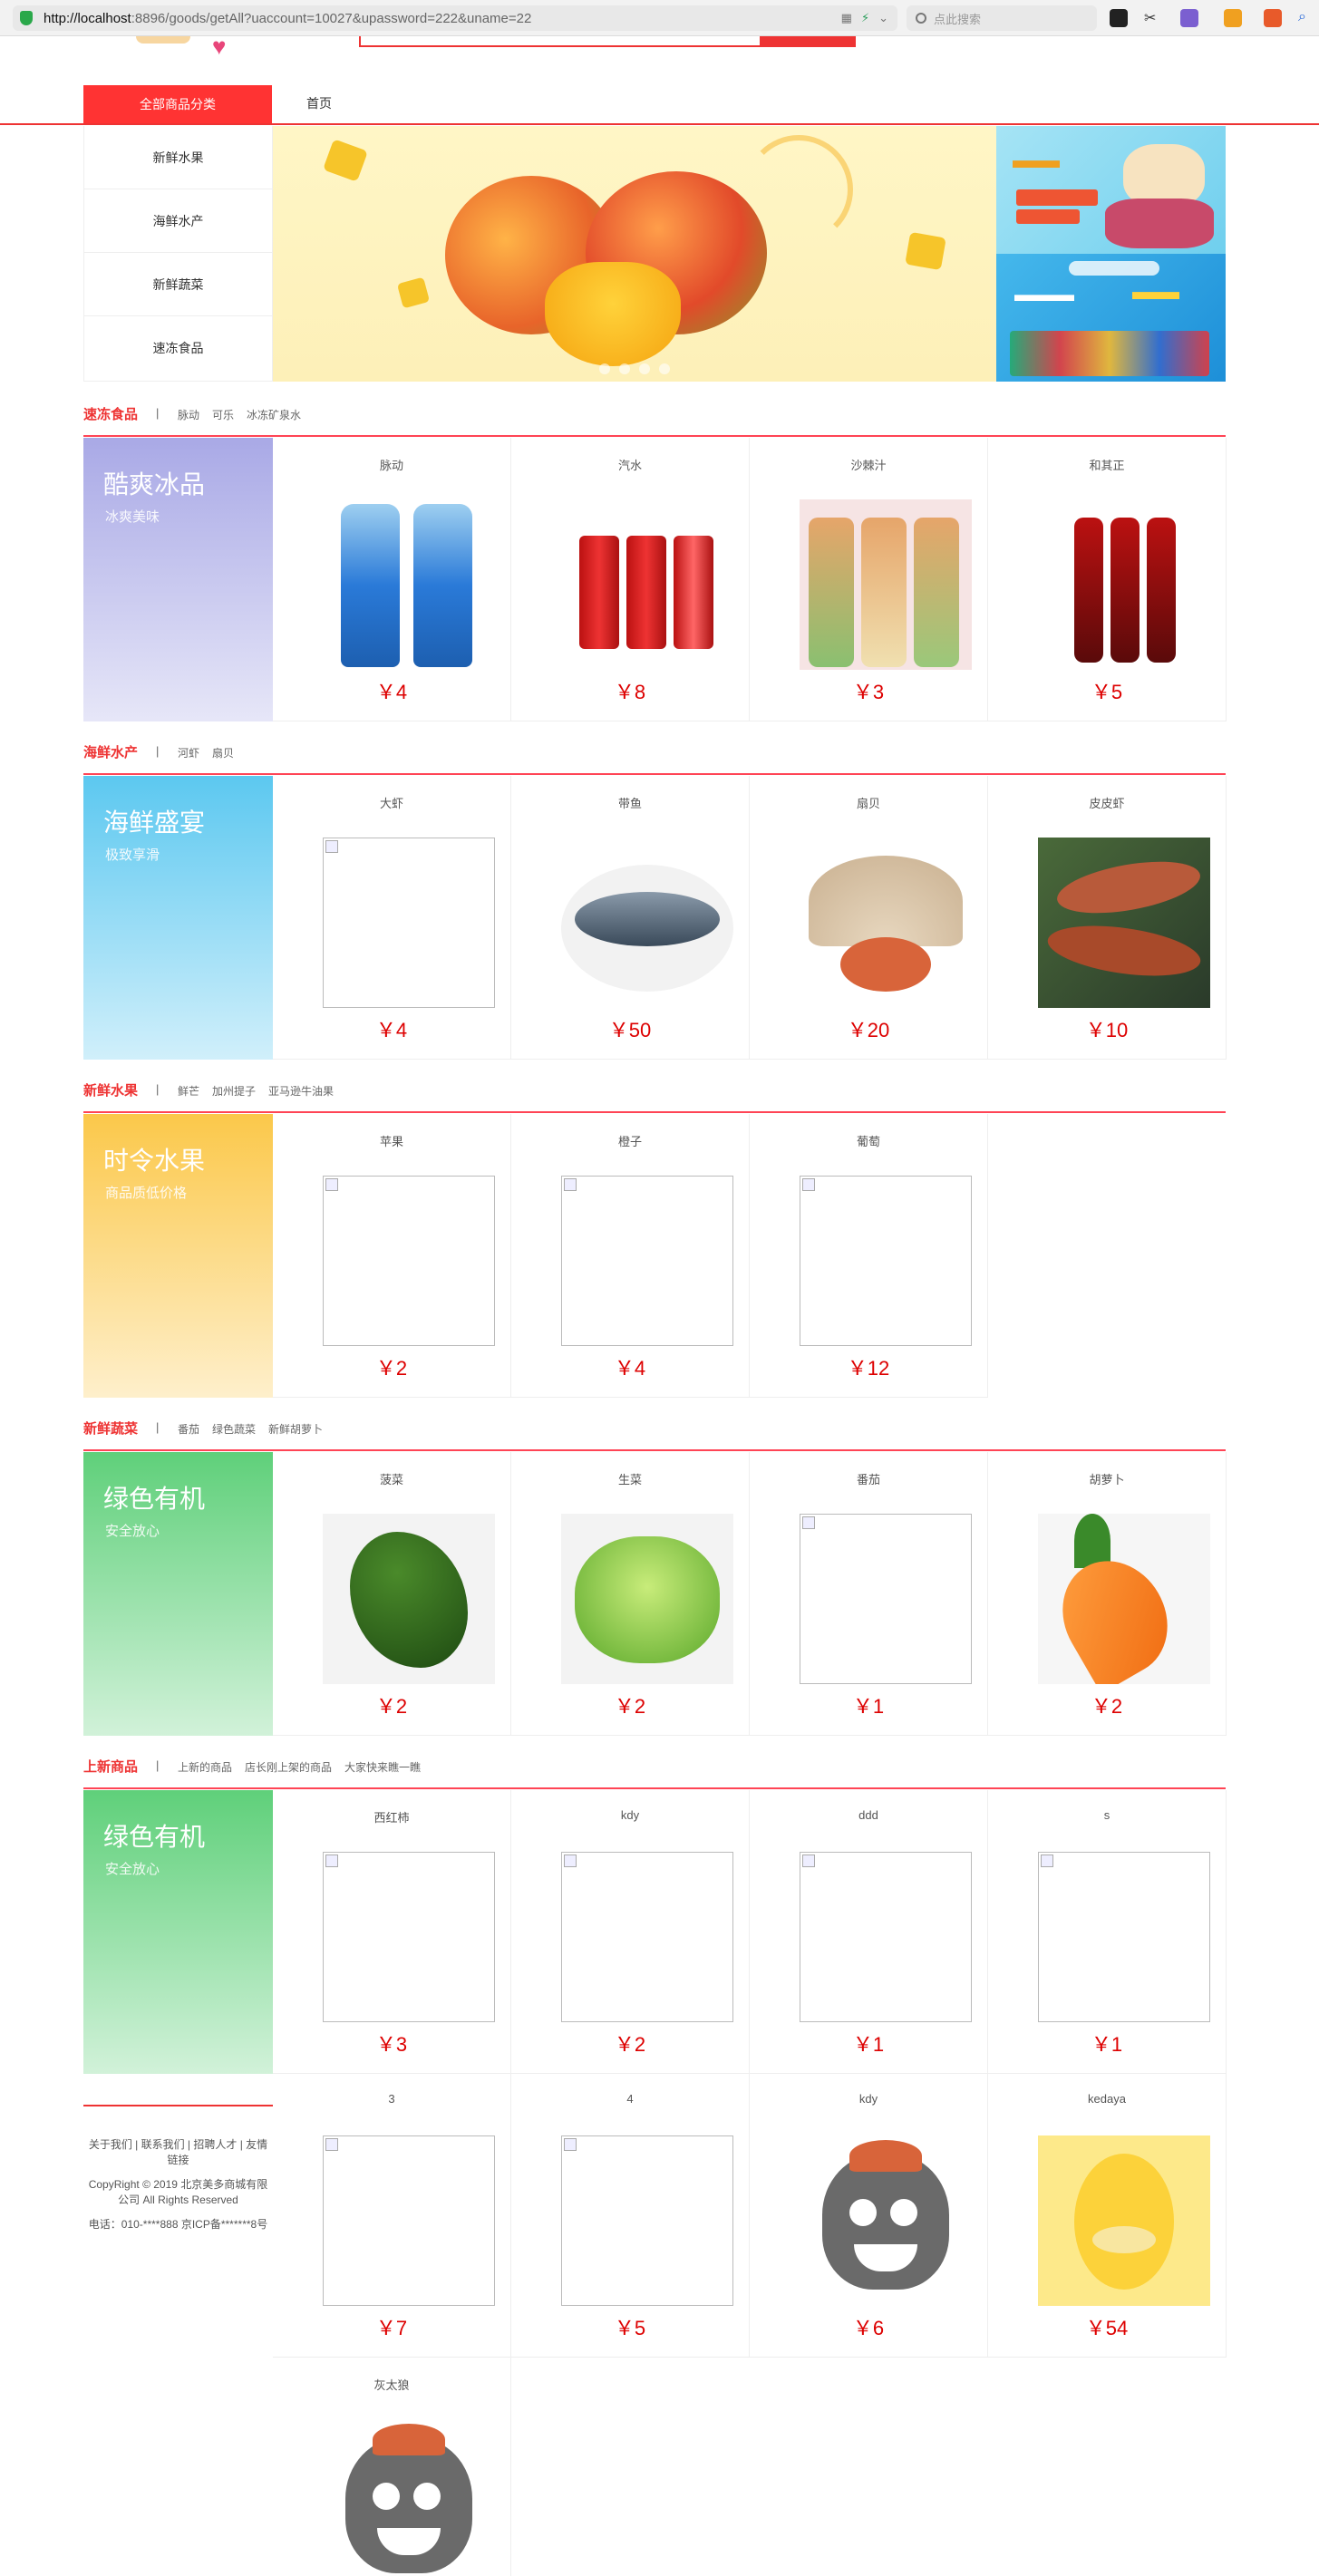 Image resolution: width=1319 pixels, height=2576 pixels. Describe the element at coordinates (234, 1429) in the screenshot. I see `section-tag-link: 绿色蔬菜` at that location.